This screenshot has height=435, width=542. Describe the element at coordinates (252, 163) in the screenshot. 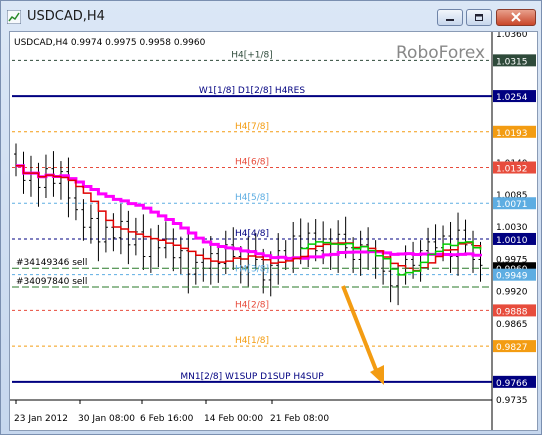

I see `level-label: H4[6/8]` at that location.